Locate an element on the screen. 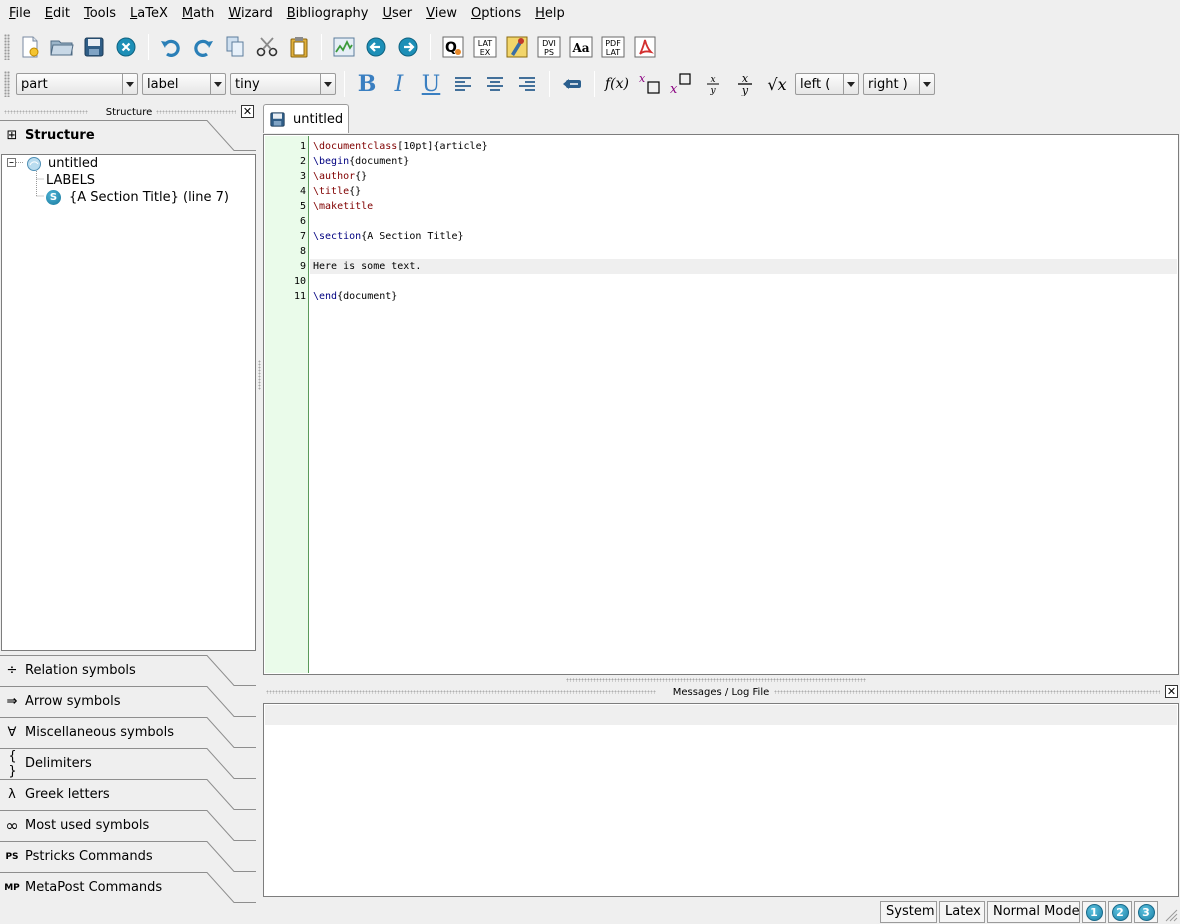 The image size is (1180, 924). structure-combo-value: part is located at coordinates (34, 84).